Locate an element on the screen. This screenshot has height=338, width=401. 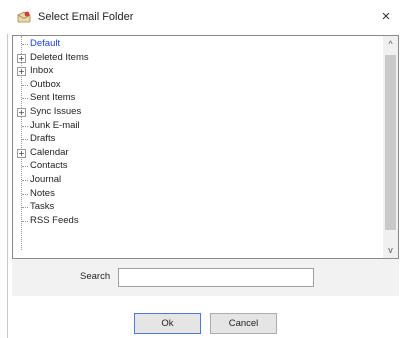
mail-folder-icon is located at coordinates (24, 17).